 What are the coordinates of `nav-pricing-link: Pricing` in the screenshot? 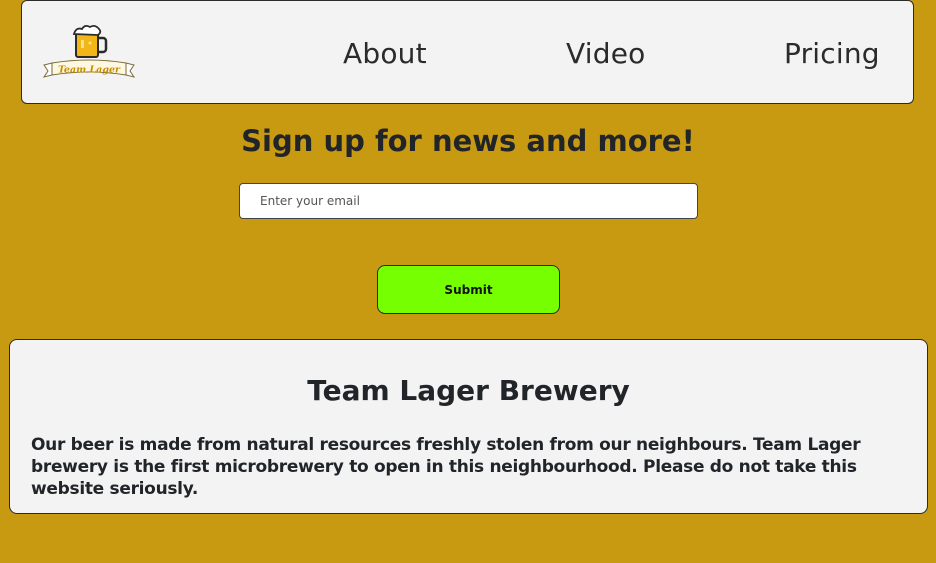 It's located at (832, 53).